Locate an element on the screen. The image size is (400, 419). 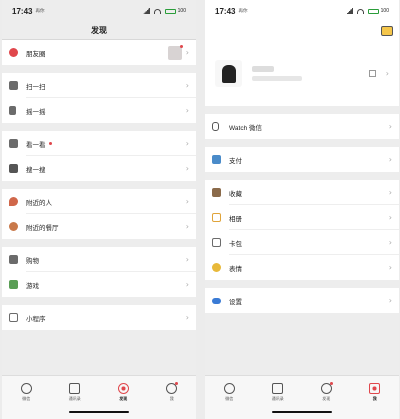
card-wallet-icon is located at coordinates (216, 242).